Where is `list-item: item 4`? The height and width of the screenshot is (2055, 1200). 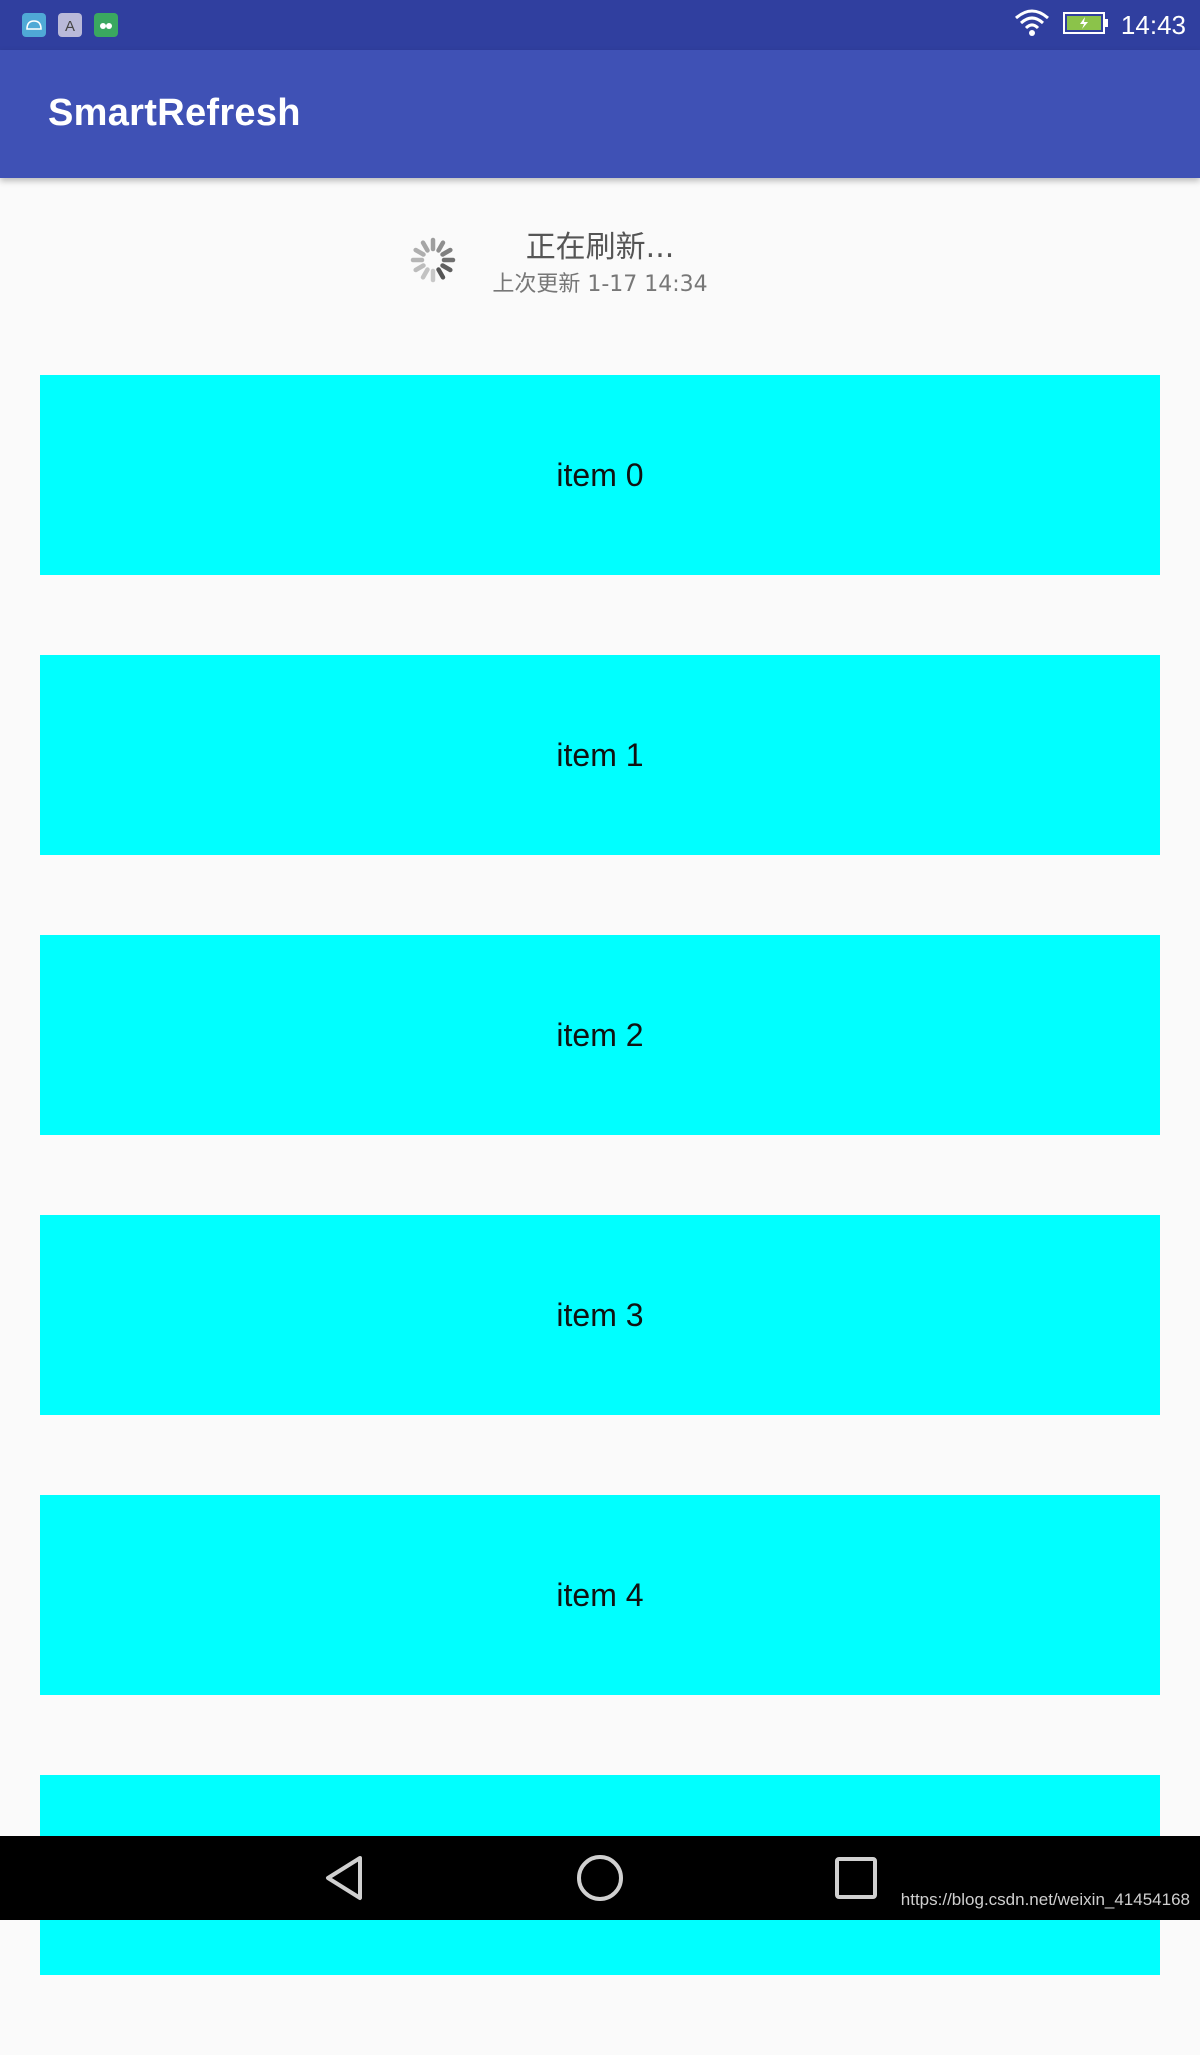
list-item: item 4 is located at coordinates (600, 1595).